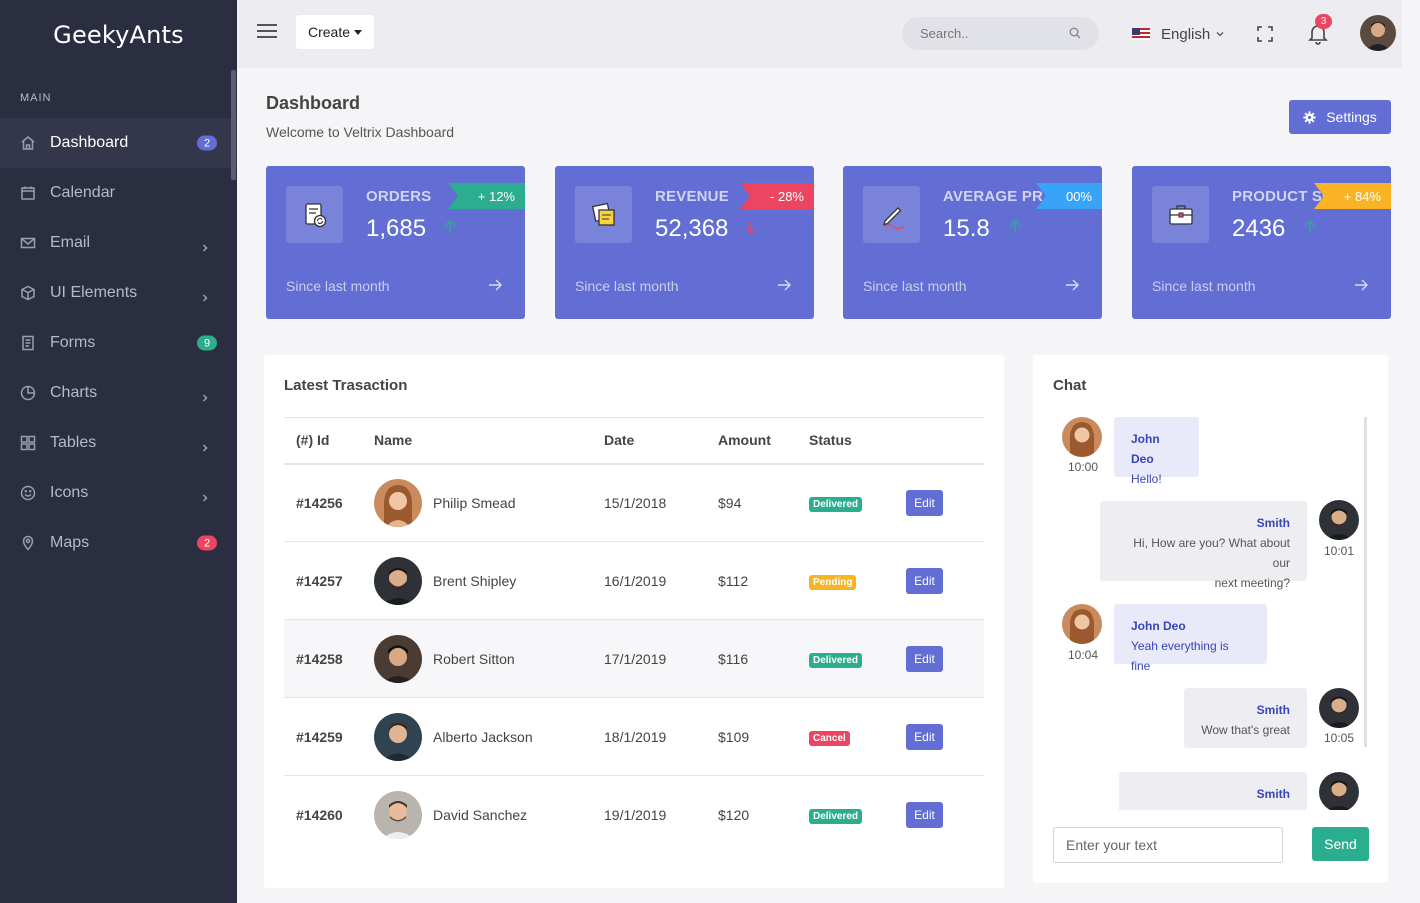 This screenshot has width=1420, height=903. Describe the element at coordinates (1180, 656) in the screenshot. I see `message-text: Yeah everything is fine` at that location.